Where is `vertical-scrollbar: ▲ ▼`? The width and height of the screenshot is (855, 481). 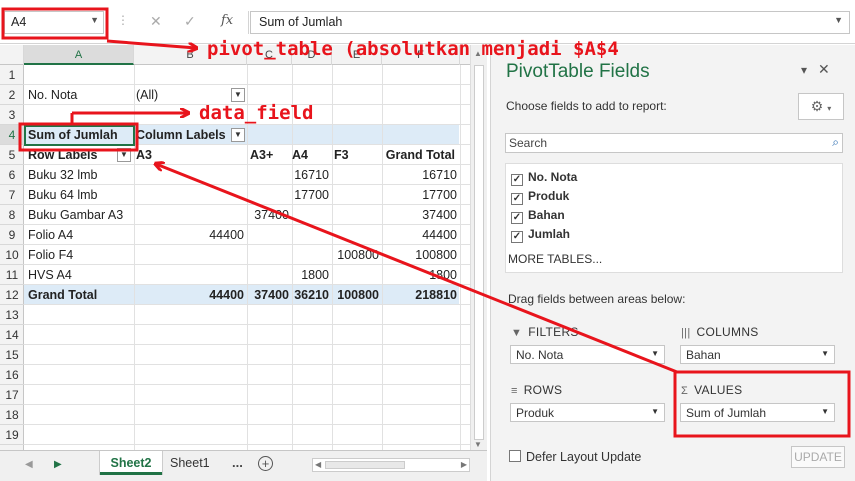 vertical-scrollbar: ▲ ▼ is located at coordinates (478, 247).